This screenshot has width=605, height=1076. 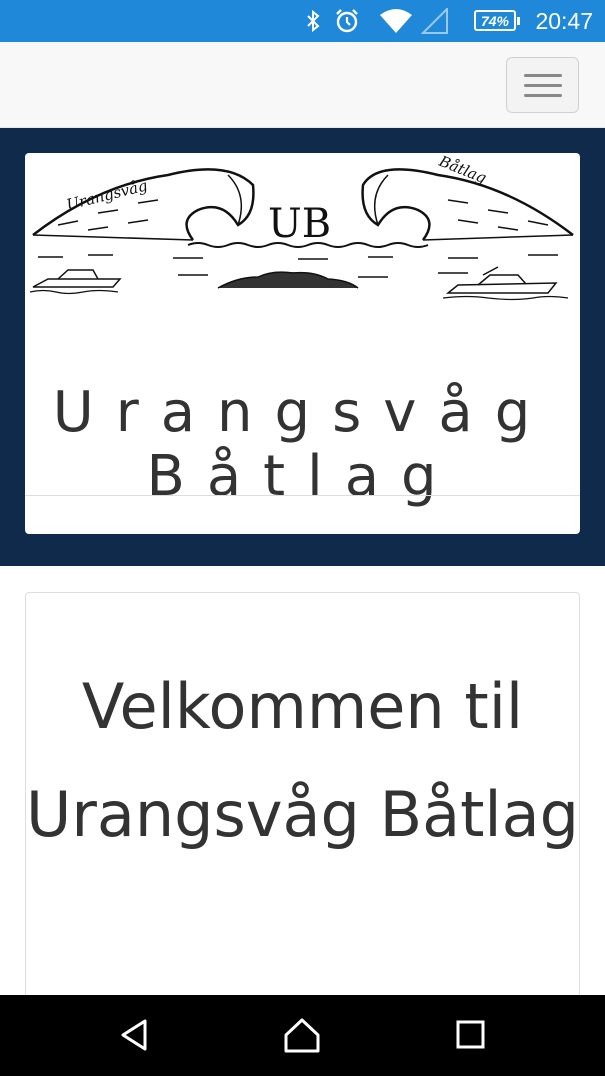 What do you see at coordinates (299, 224) in the screenshot?
I see `logo-monogram: UB` at bounding box center [299, 224].